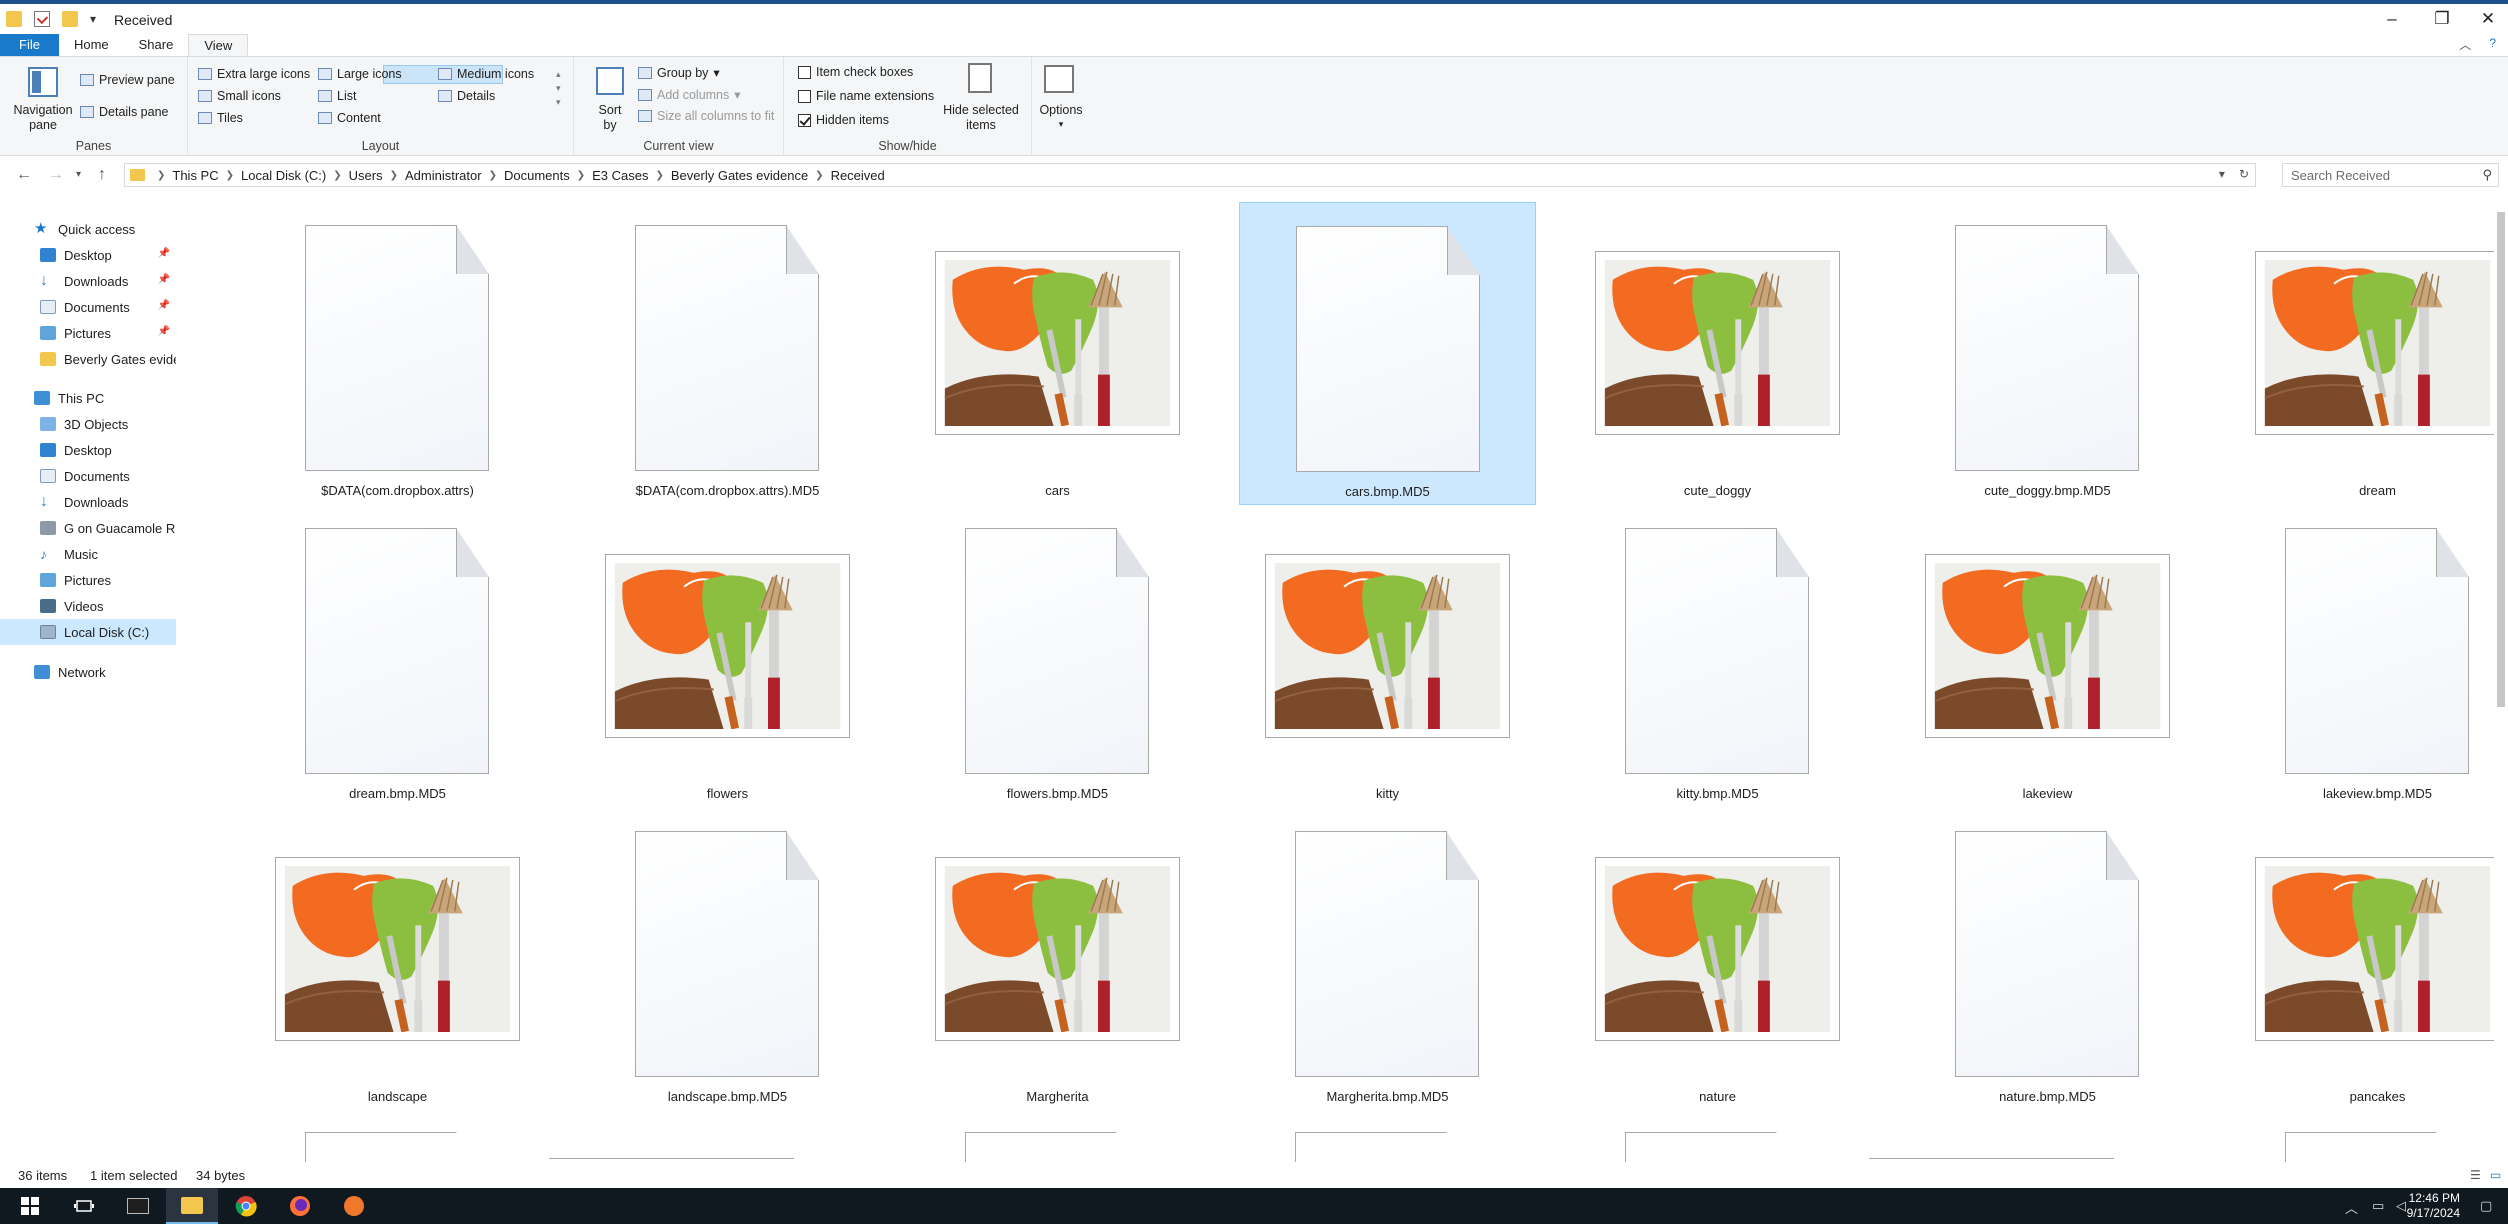  What do you see at coordinates (2362, 959) in the screenshot?
I see `file-item: pancakes` at bounding box center [2362, 959].